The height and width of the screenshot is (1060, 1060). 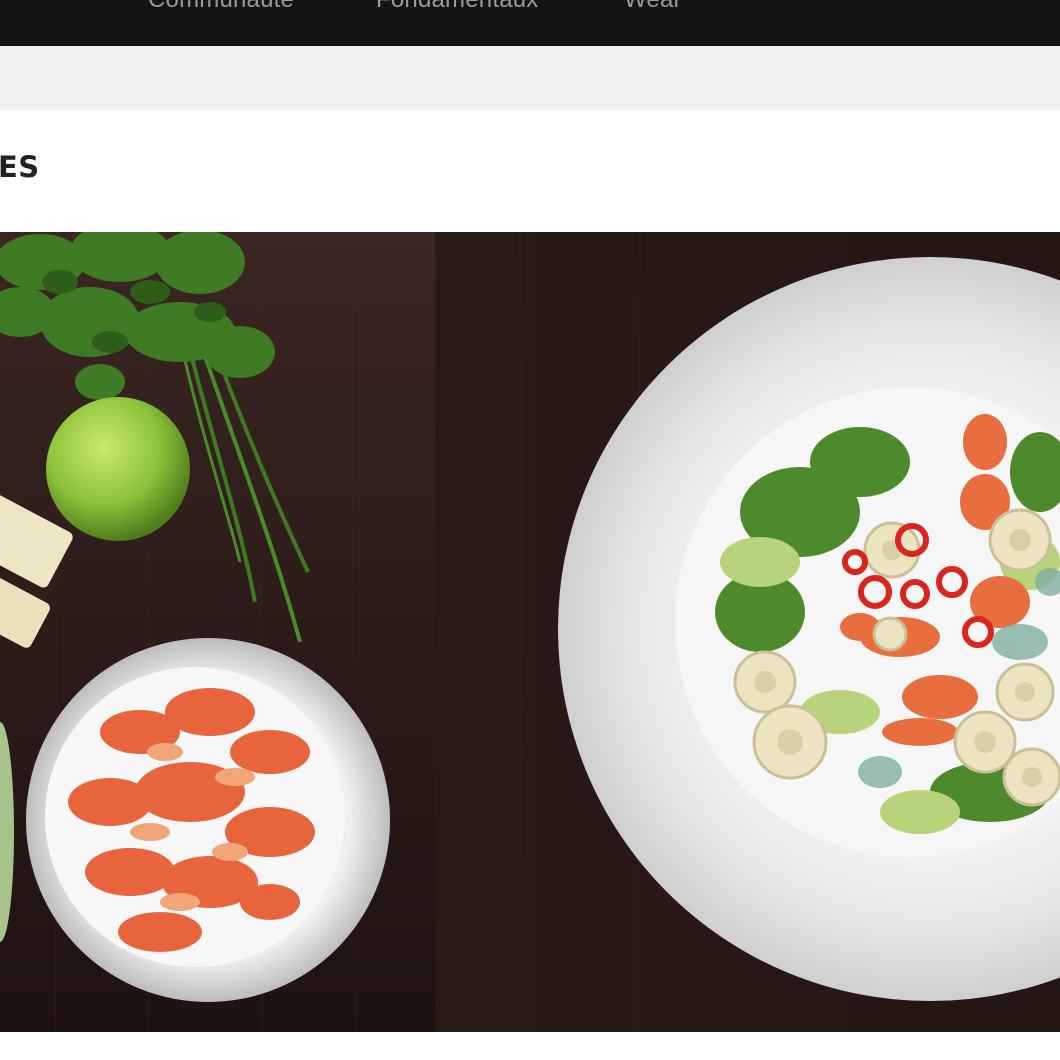 What do you see at coordinates (653, 7) in the screenshot?
I see `nav-item-wear: Wear` at bounding box center [653, 7].